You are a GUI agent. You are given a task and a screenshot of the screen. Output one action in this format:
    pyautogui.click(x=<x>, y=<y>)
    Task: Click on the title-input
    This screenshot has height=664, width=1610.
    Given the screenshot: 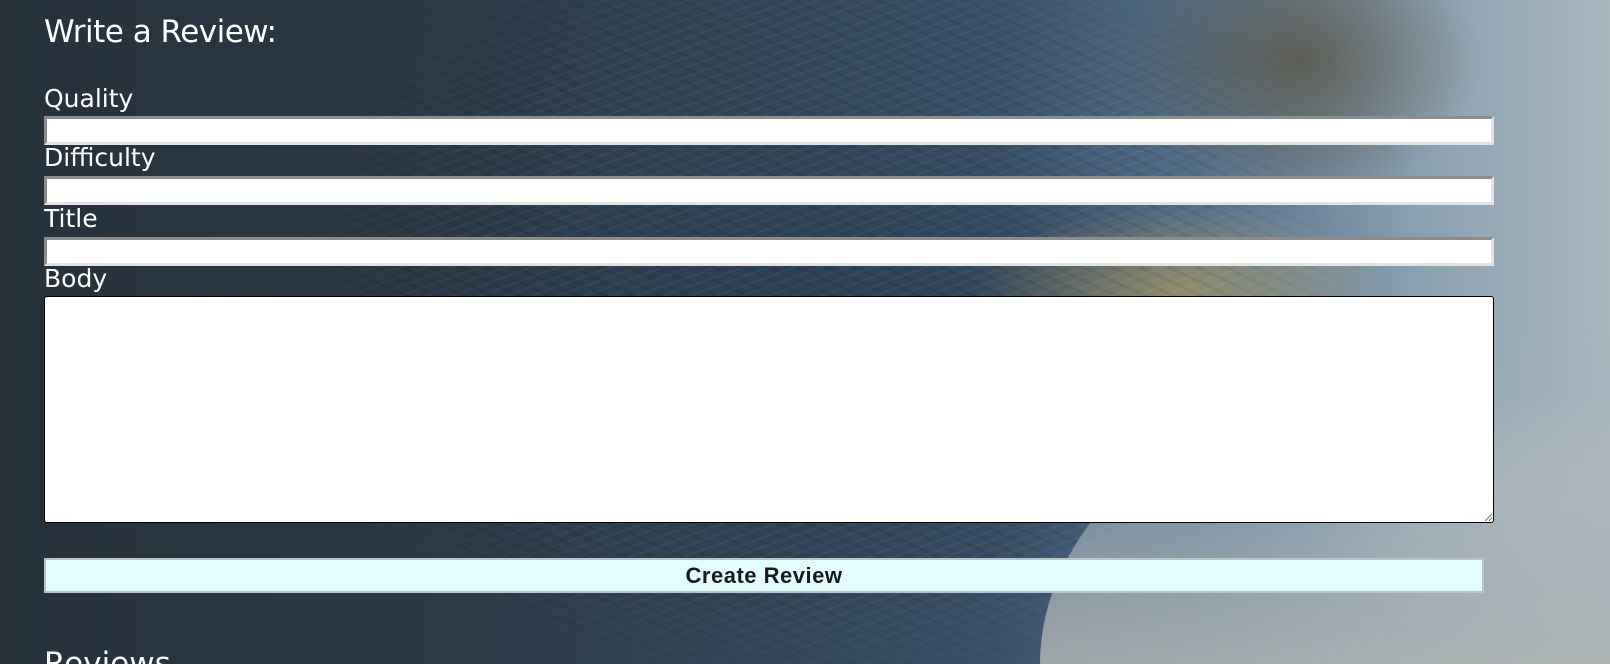 What is the action you would take?
    pyautogui.click(x=769, y=251)
    